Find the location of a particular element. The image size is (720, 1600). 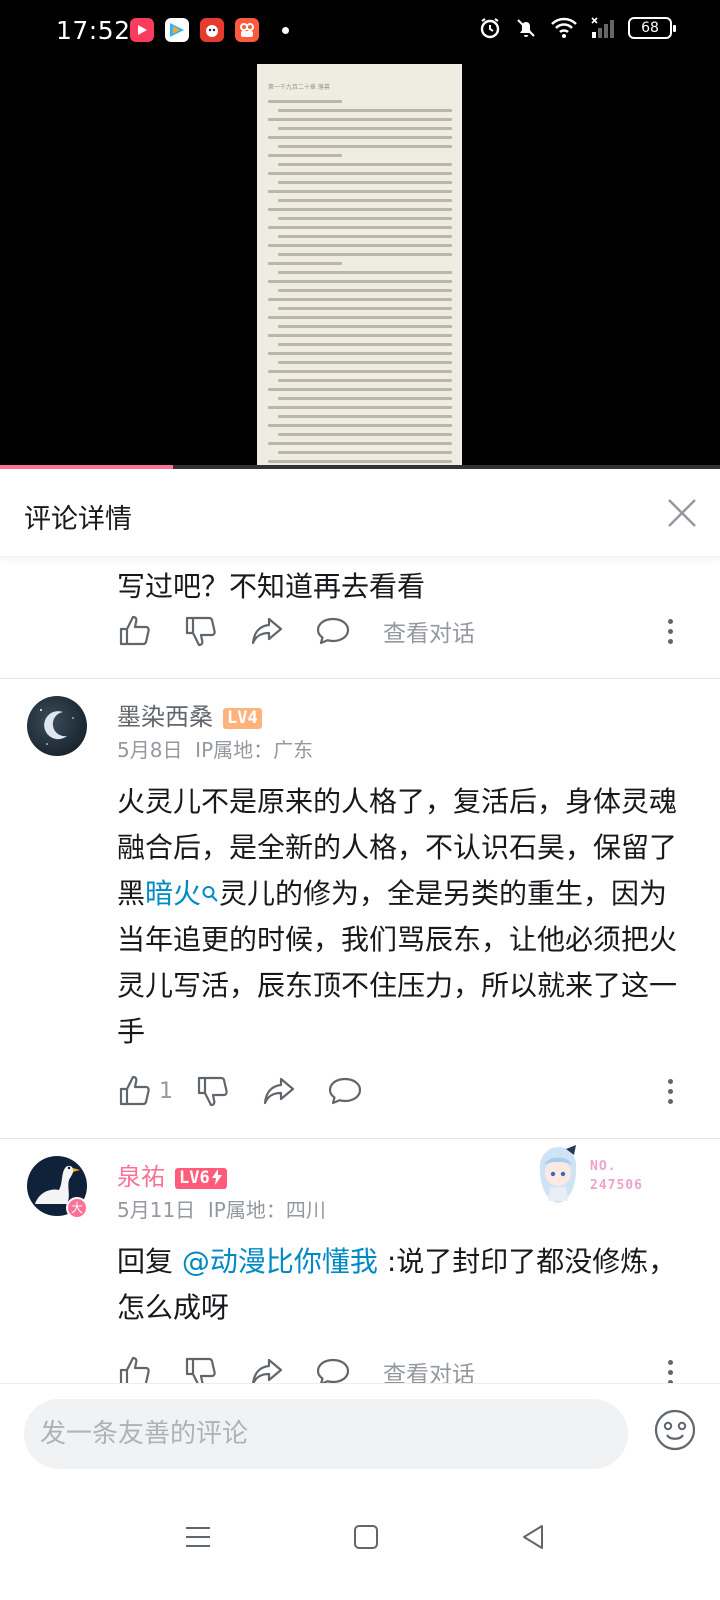

mention-link: @动漫比你懂我 is located at coordinates (280, 1261).